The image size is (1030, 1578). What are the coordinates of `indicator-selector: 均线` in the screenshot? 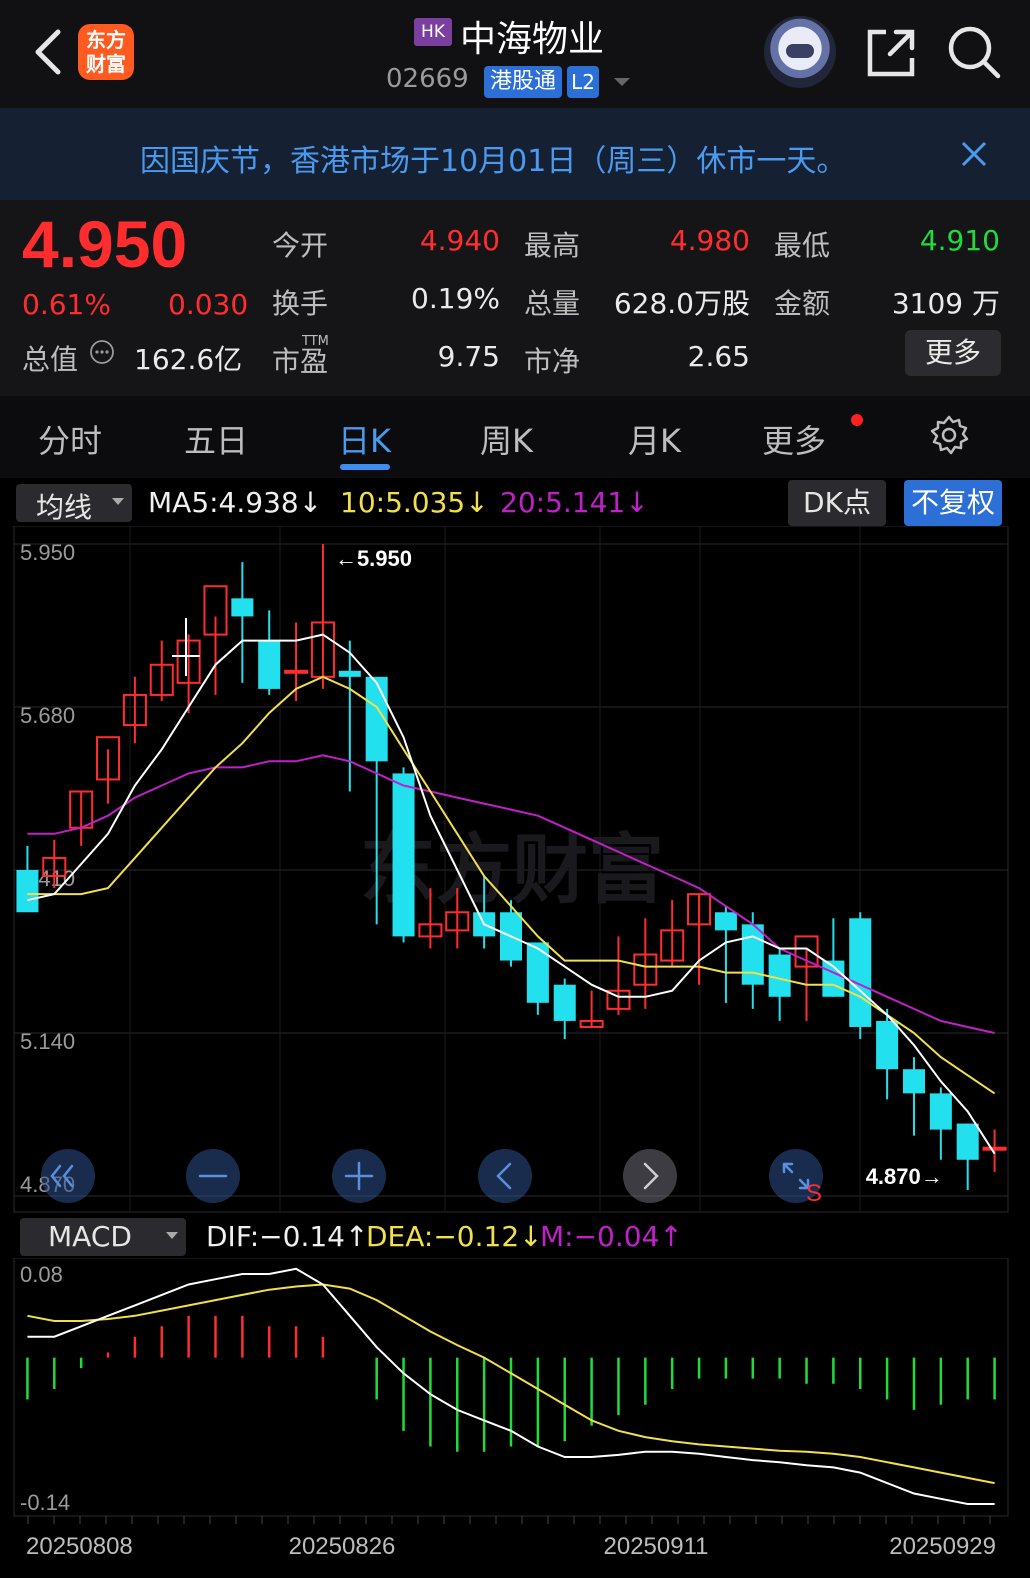 It's located at (74, 504).